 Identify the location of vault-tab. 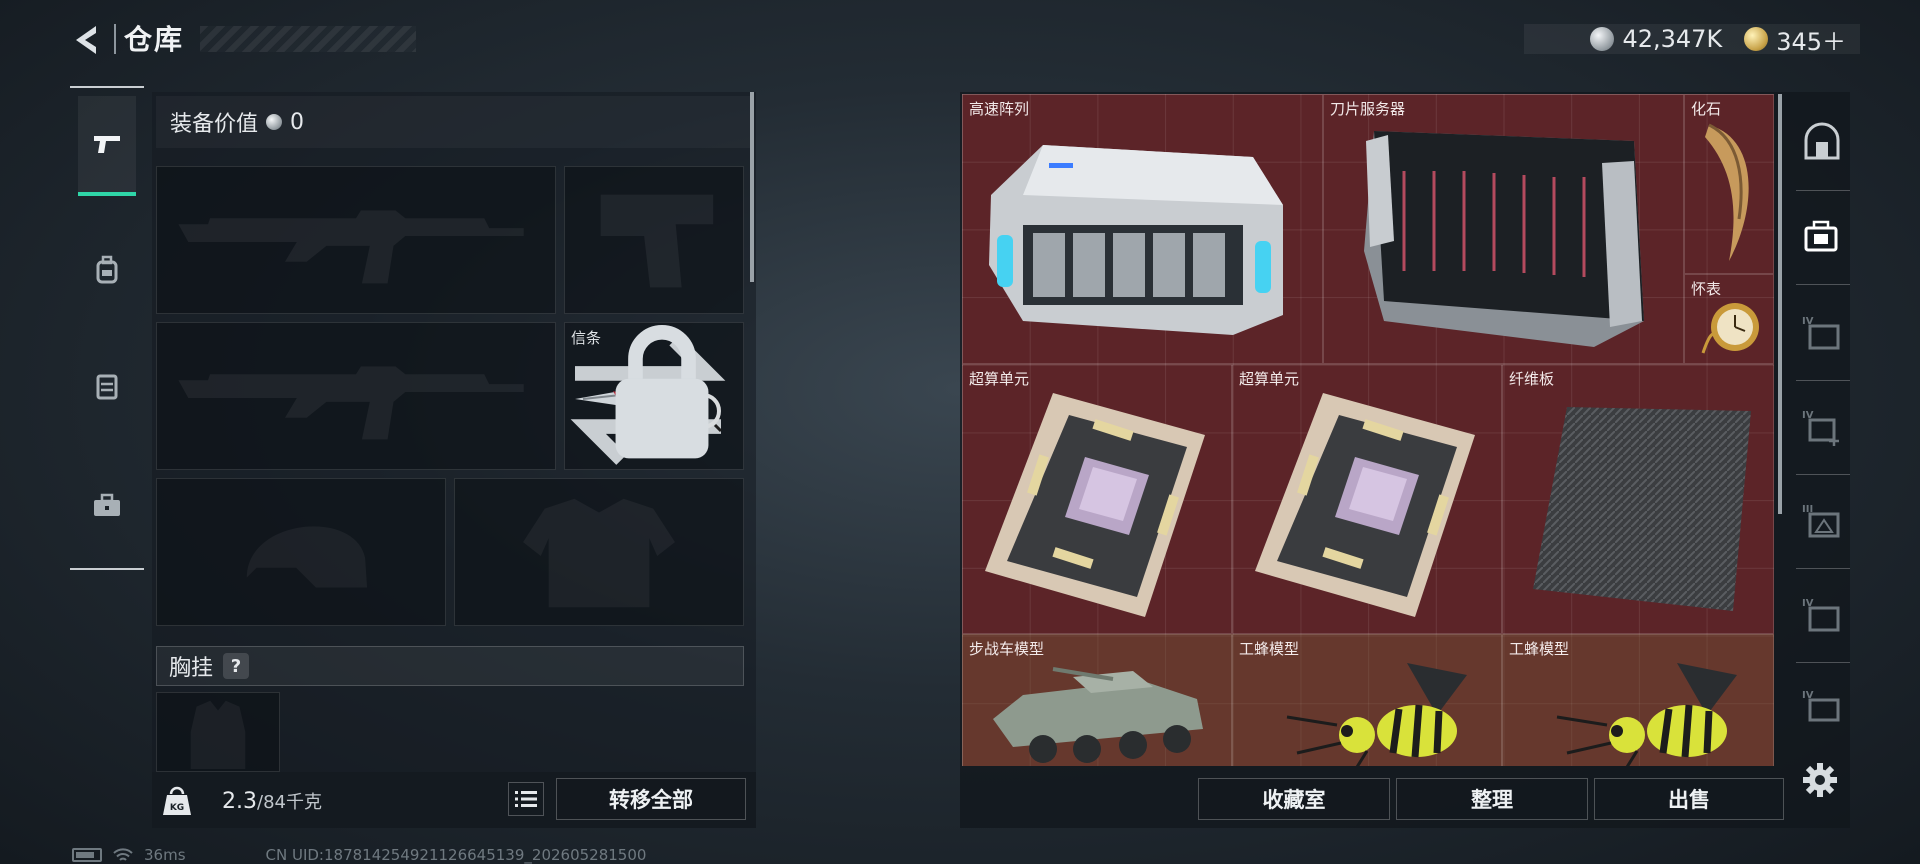
(1822, 142).